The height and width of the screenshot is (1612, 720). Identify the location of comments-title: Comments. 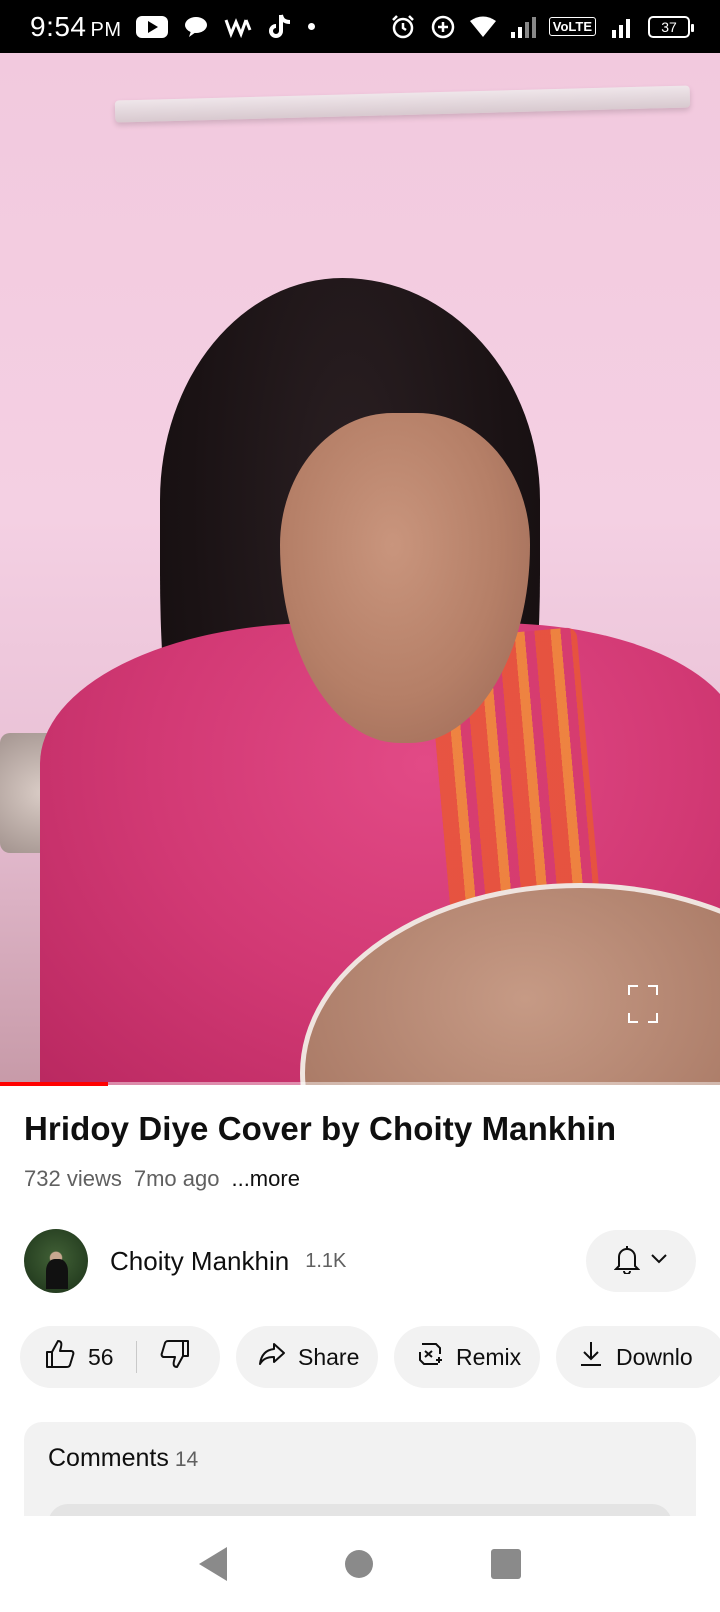
(108, 1458).